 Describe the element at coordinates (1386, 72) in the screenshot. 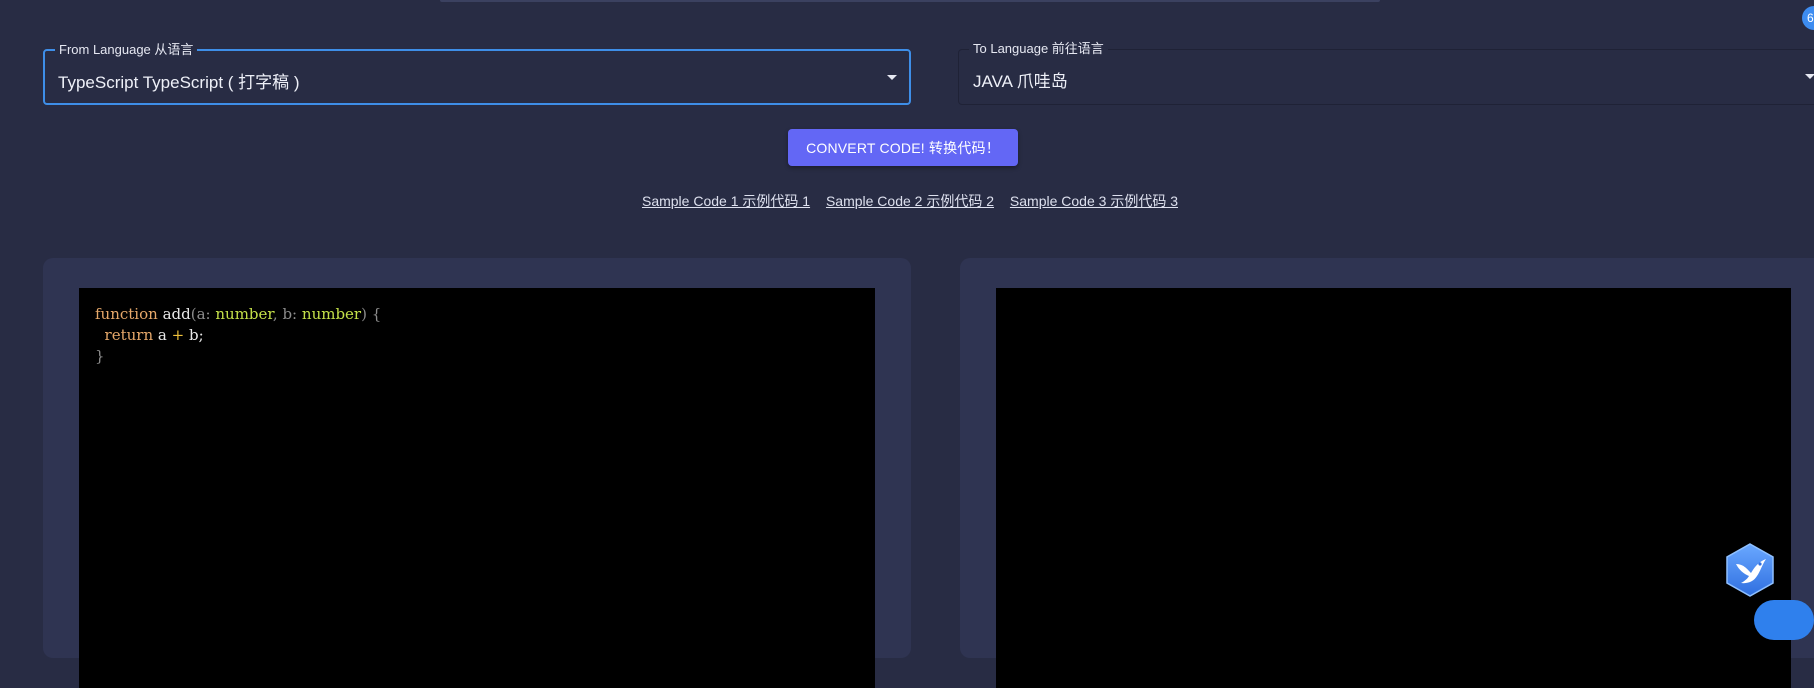

I see `to-language-select: To Language 前往语言 JAVA 爪哇岛` at that location.